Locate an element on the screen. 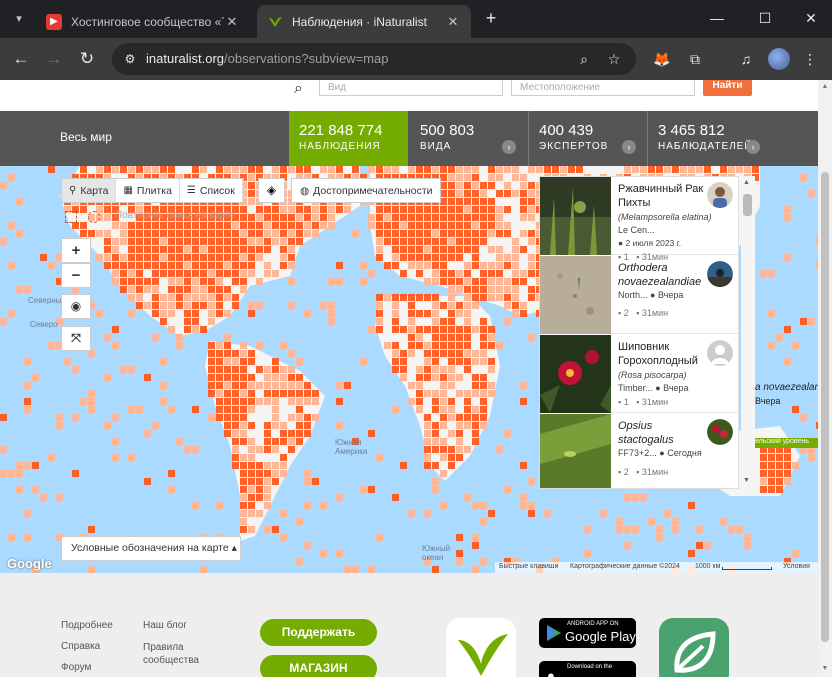 Image resolution: width=832 pixels, height=677 pixels. bookmark-star-icon: ☆ is located at coordinates (614, 59).